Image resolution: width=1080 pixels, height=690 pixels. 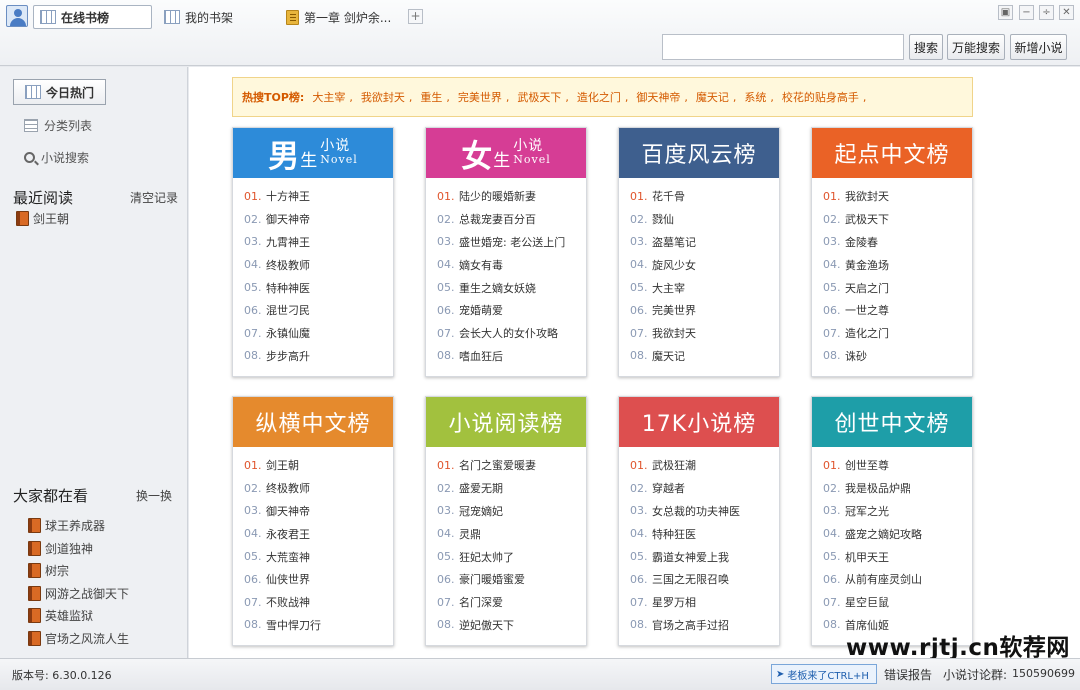 What do you see at coordinates (704, 333) in the screenshot?
I see `ranking-item: 07. 我欲封天` at bounding box center [704, 333].